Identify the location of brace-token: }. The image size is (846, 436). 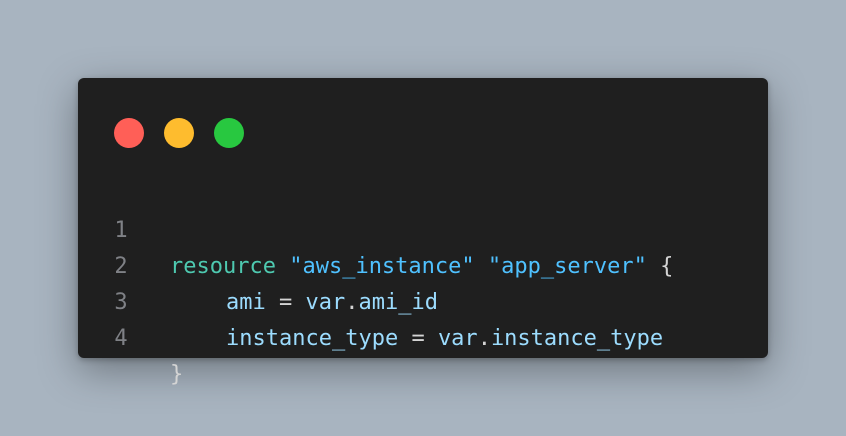
(177, 374).